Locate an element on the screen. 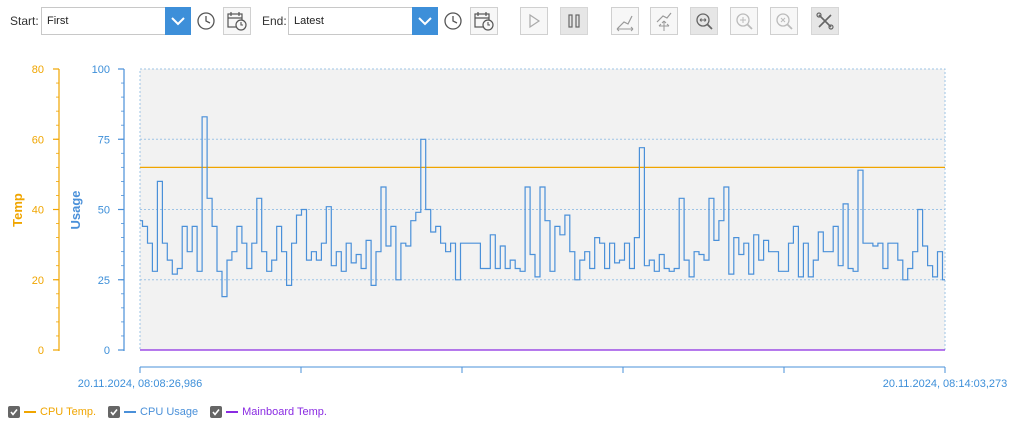 The image size is (1017, 425). usage-tick-label: 0 is located at coordinates (107, 351).